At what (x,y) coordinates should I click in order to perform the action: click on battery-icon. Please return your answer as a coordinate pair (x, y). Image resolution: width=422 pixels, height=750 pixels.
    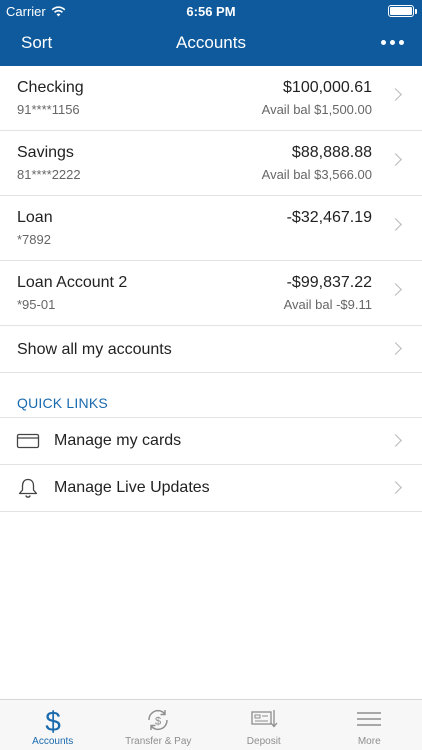
    Looking at the image, I should click on (402, 11).